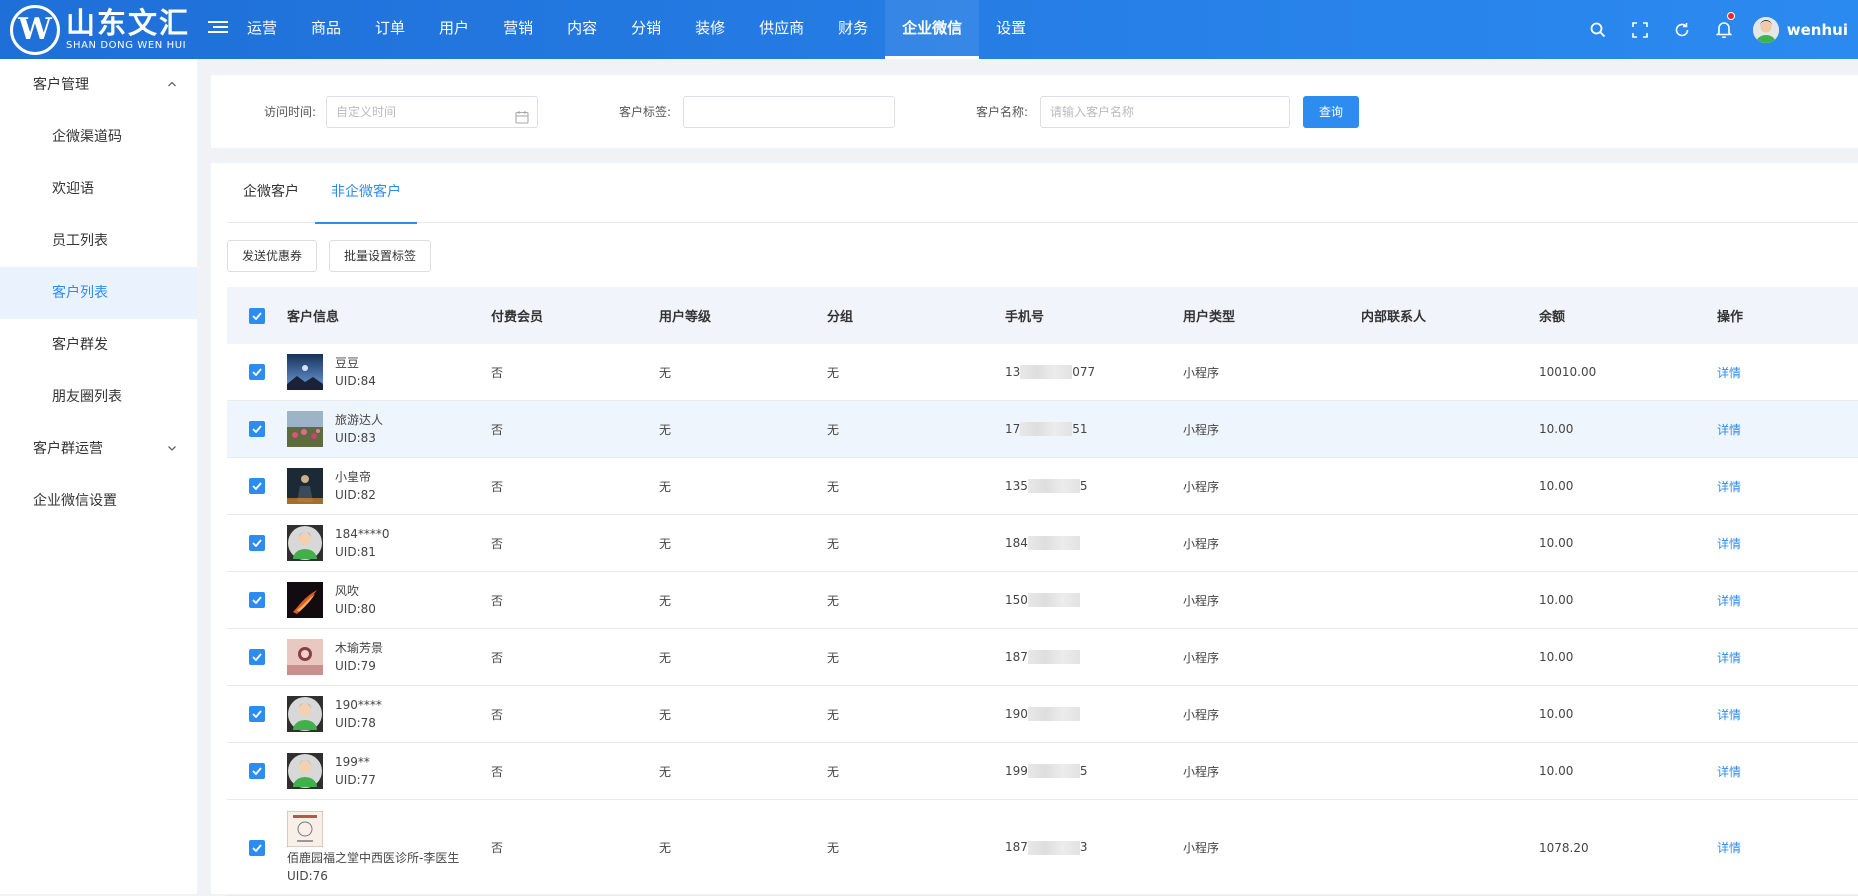 The height and width of the screenshot is (896, 1858). Describe the element at coordinates (272, 256) in the screenshot. I see `send-coupon-button: 发送优惠券` at that location.